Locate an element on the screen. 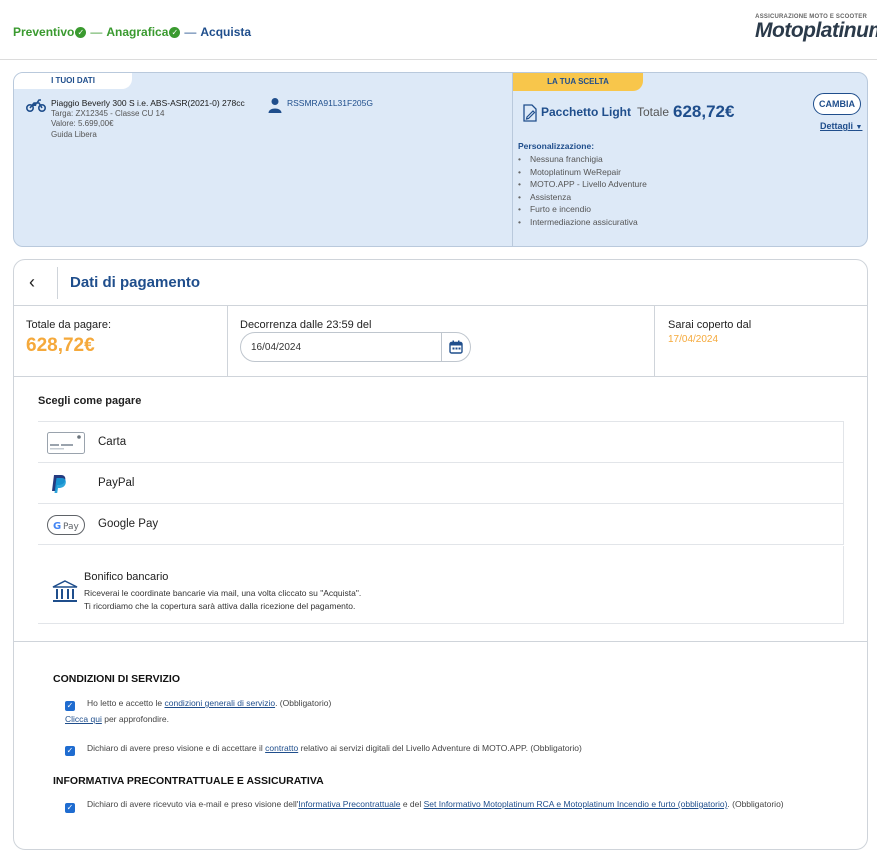 This screenshot has width=877, height=863. payment-option-paypal: PayPal is located at coordinates (441, 483).